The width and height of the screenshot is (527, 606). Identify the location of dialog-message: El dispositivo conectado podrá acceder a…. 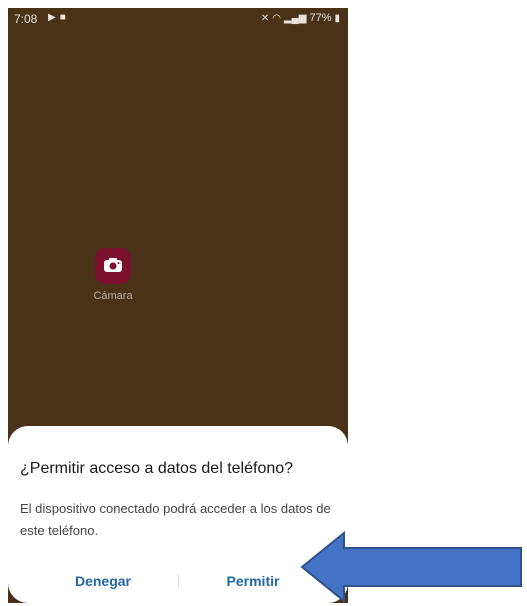
(175, 519).